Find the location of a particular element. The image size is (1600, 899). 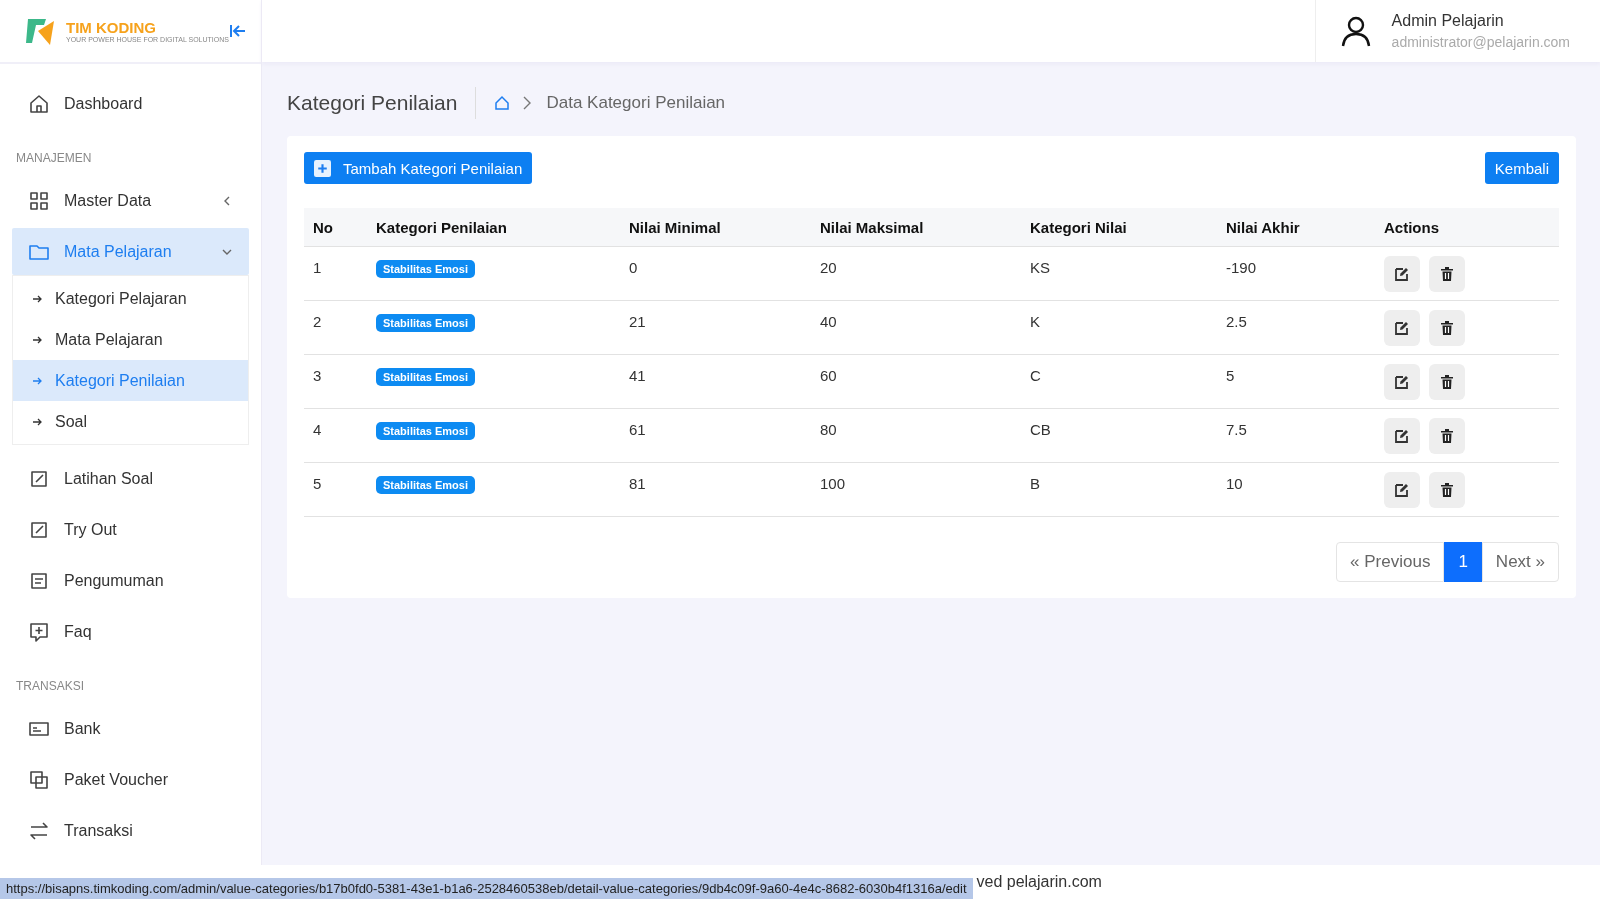

table-cell: 4 is located at coordinates (335, 435).